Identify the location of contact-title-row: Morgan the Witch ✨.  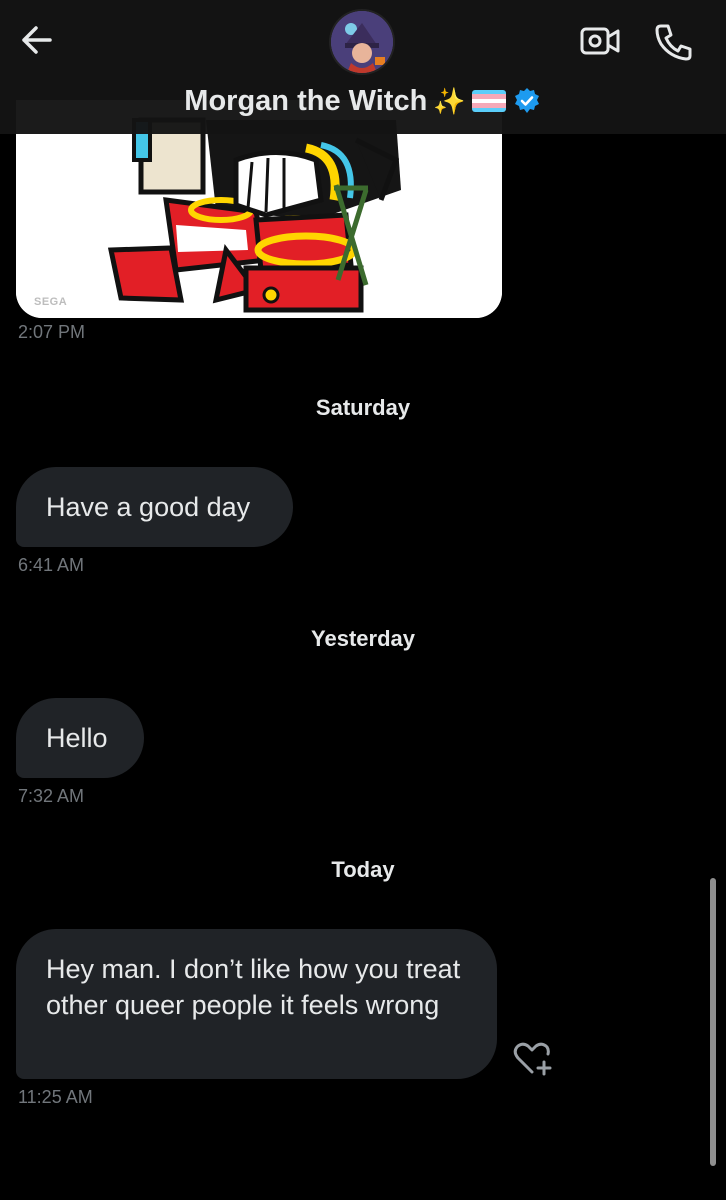
(363, 101).